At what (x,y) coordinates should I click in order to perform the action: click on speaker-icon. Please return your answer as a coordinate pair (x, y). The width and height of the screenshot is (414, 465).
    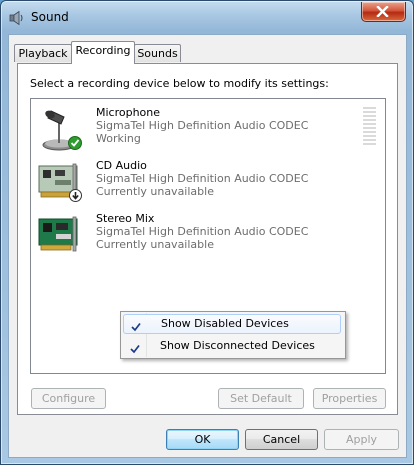
    Looking at the image, I should click on (17, 18).